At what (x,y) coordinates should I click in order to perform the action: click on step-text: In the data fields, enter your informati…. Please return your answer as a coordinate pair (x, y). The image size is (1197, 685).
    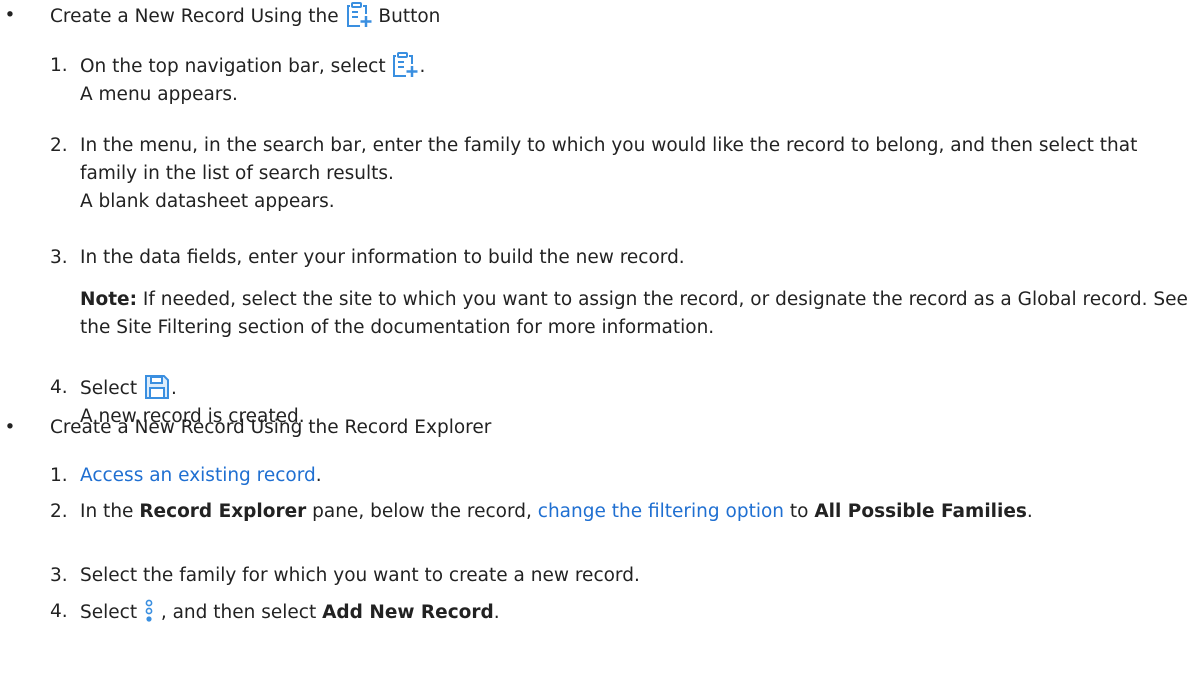
    Looking at the image, I should click on (382, 257).